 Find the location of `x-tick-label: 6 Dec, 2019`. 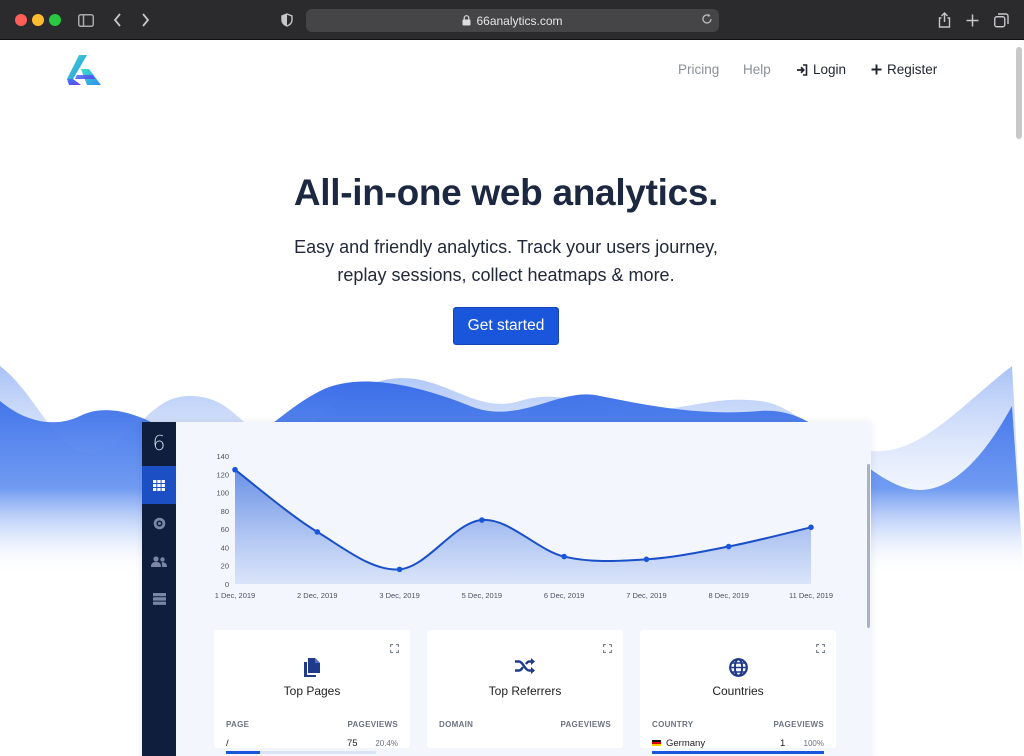

x-tick-label: 6 Dec, 2019 is located at coordinates (564, 595).